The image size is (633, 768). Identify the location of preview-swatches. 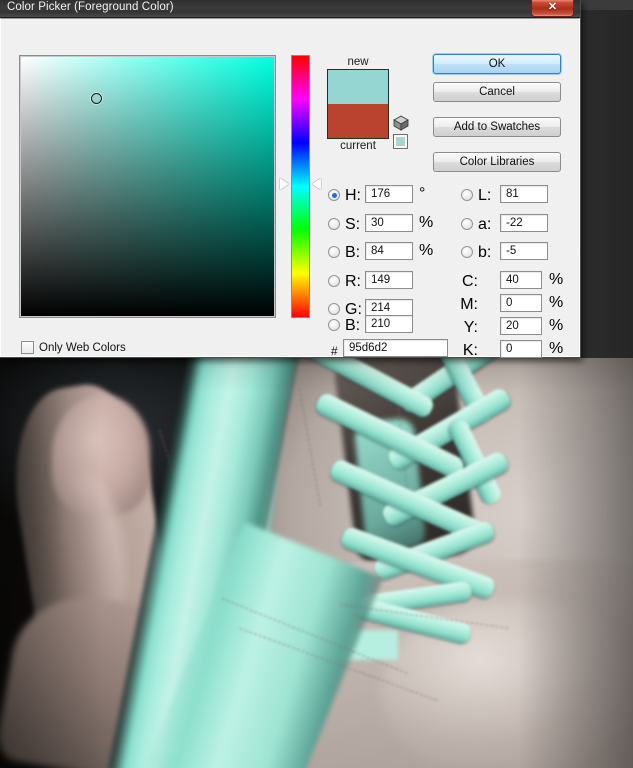
(358, 104).